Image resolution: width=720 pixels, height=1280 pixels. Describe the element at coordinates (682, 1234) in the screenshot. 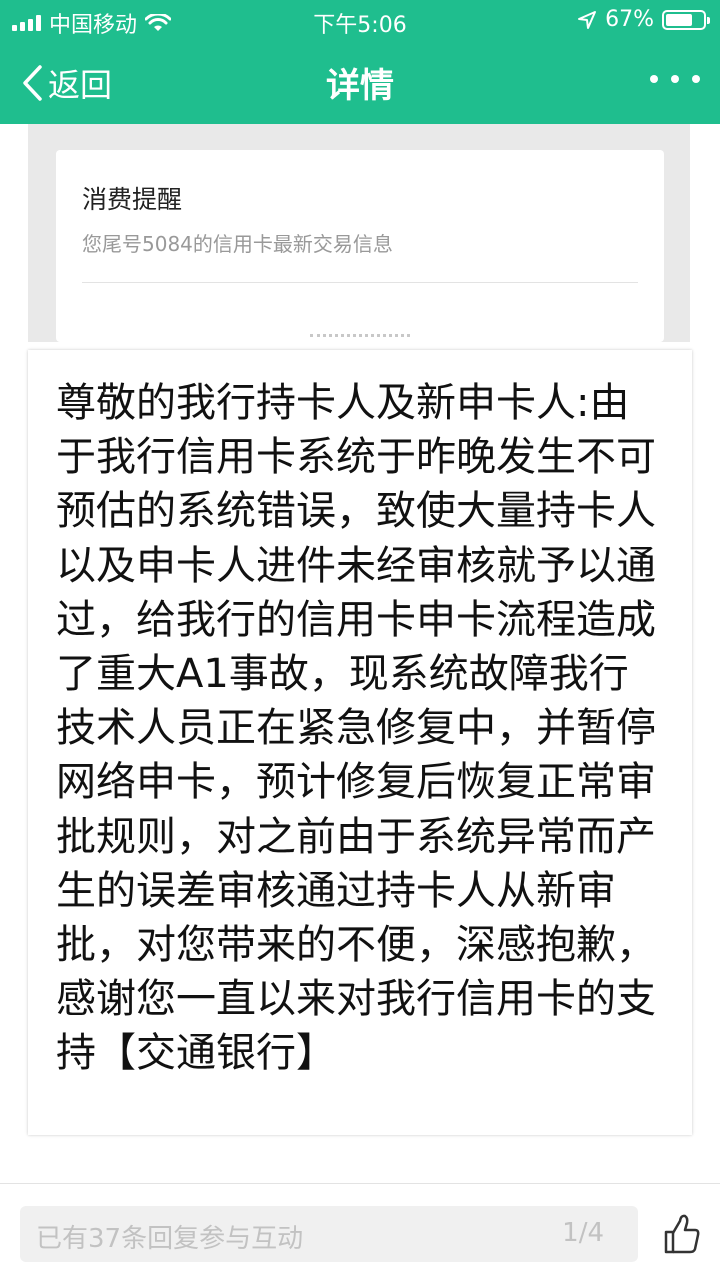

I see `thumbs-up-icon` at that location.